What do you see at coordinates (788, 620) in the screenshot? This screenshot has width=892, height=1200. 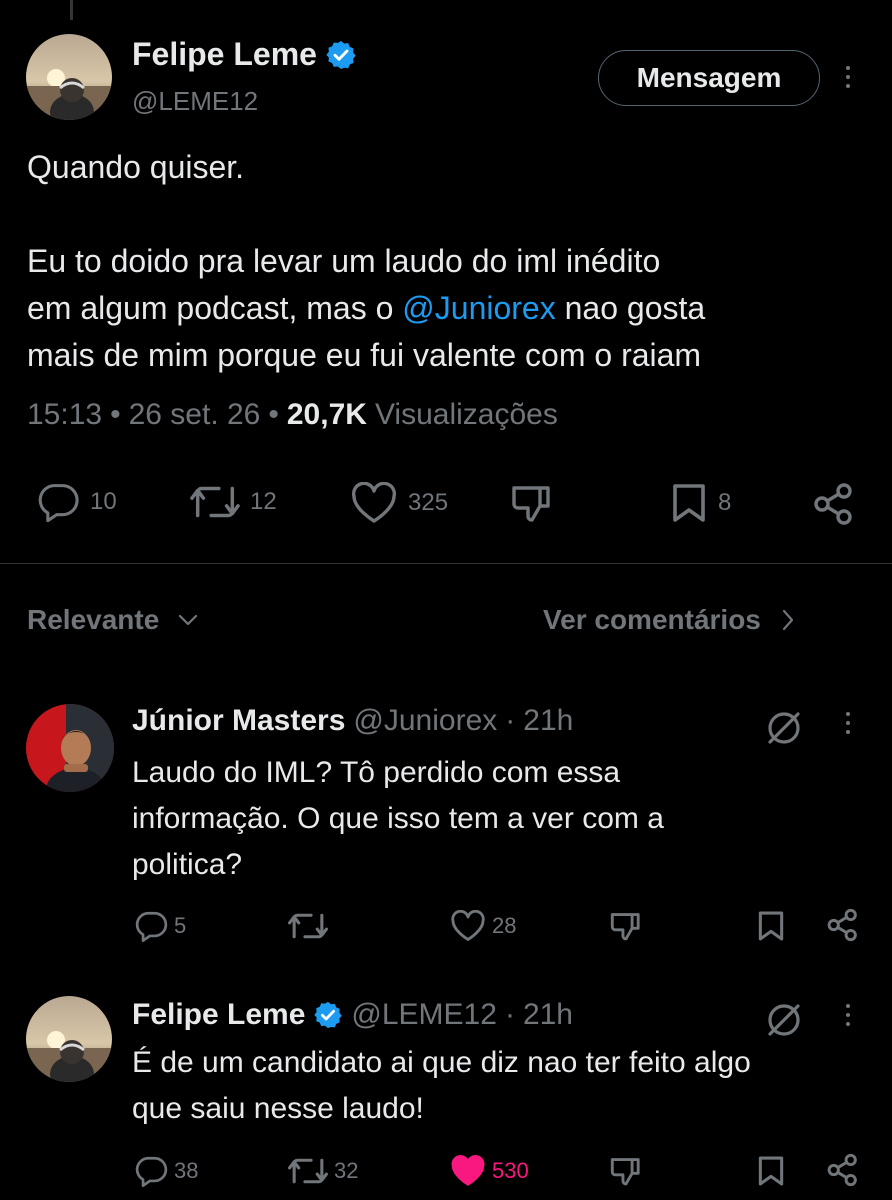 I see `chevron-right-icon` at bounding box center [788, 620].